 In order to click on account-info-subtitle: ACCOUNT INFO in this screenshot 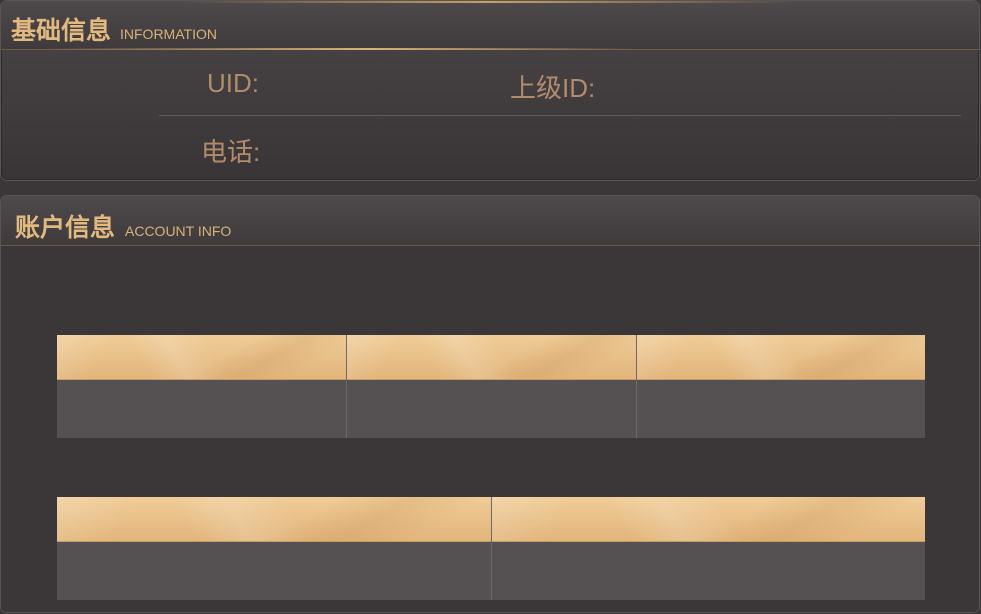, I will do `click(178, 231)`.